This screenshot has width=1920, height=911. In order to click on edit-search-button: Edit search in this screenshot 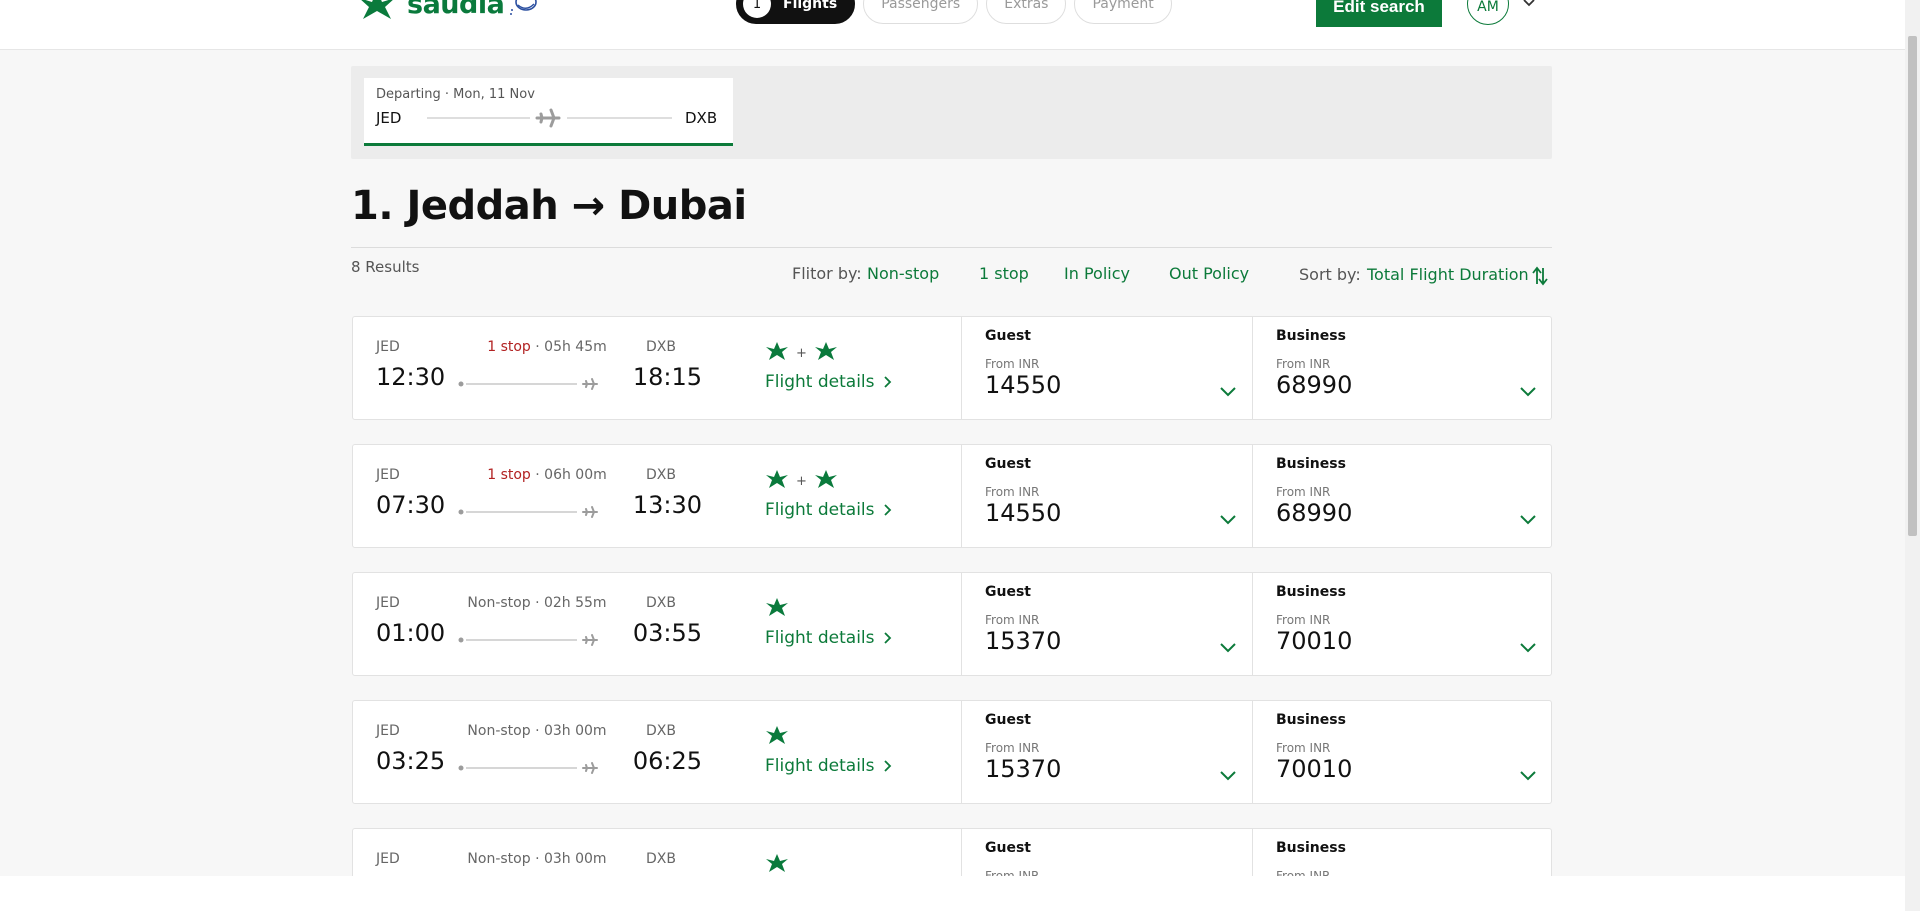, I will do `click(1379, 13)`.